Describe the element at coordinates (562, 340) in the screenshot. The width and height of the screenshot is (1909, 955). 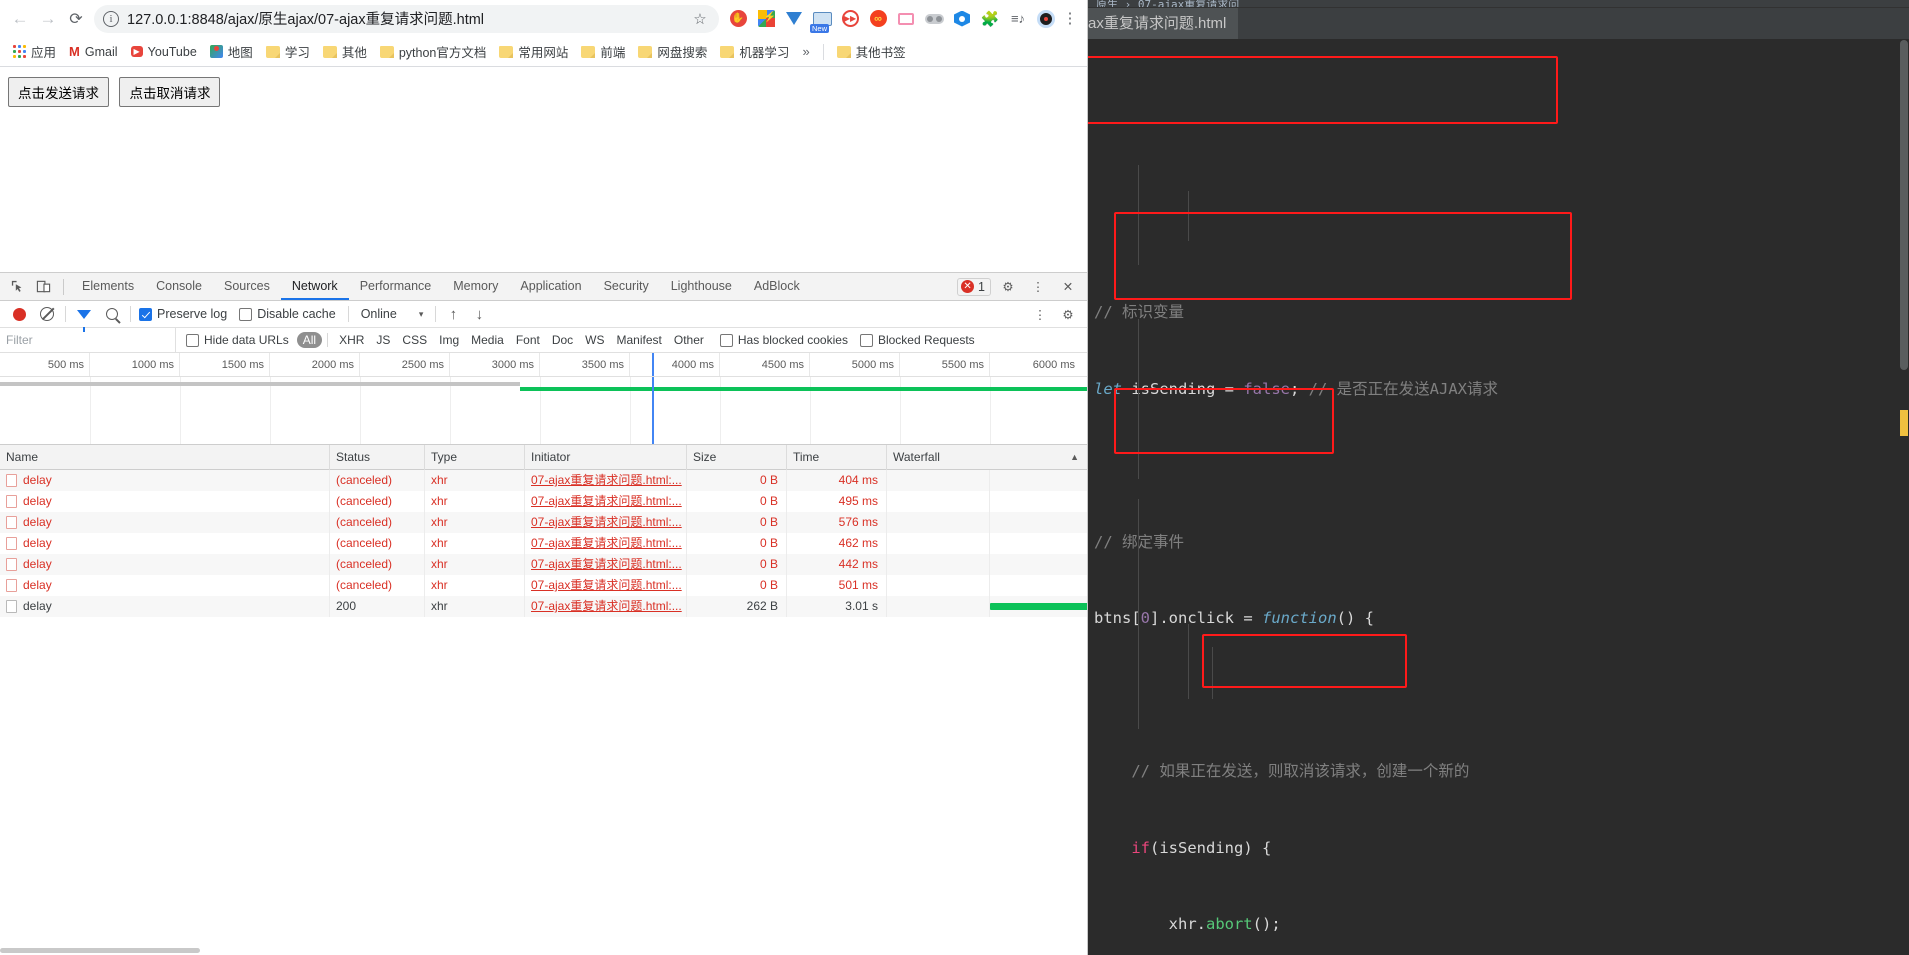
I see `type-filter-doc: Doc` at that location.